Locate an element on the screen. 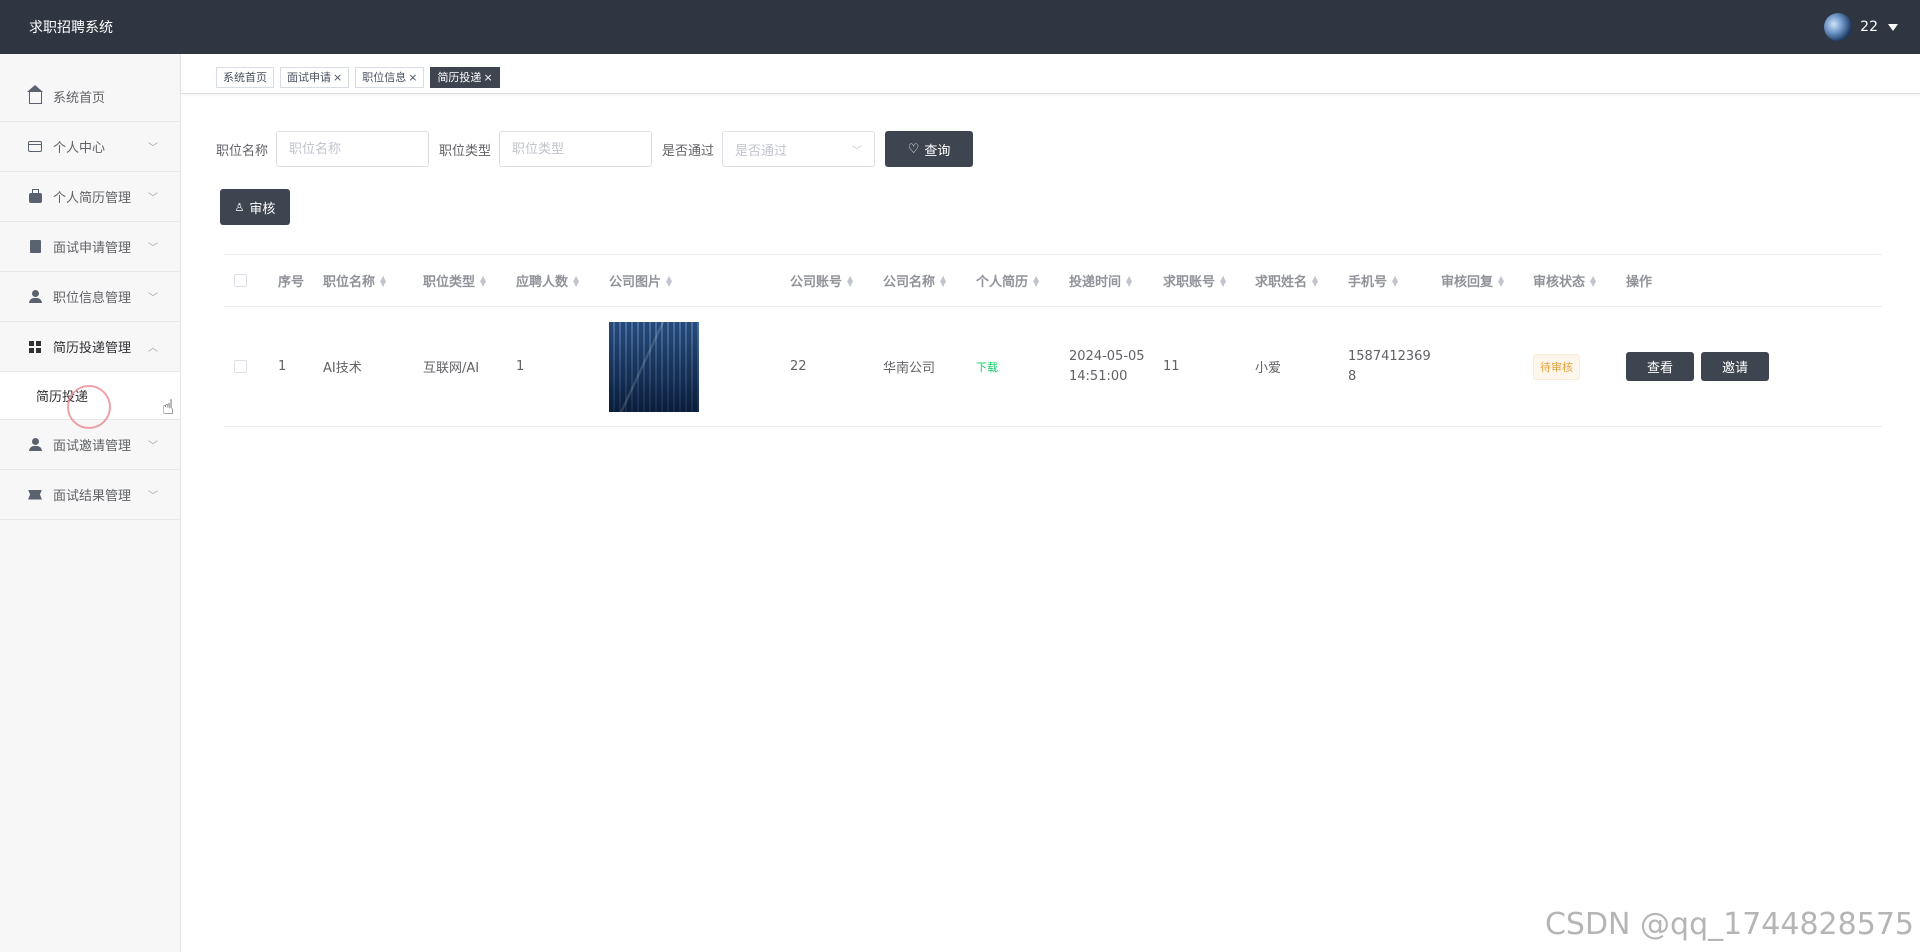 The height and width of the screenshot is (952, 1920). sidebar-item-interview-result: 面试结果管理 ﹀ is located at coordinates (90, 495).